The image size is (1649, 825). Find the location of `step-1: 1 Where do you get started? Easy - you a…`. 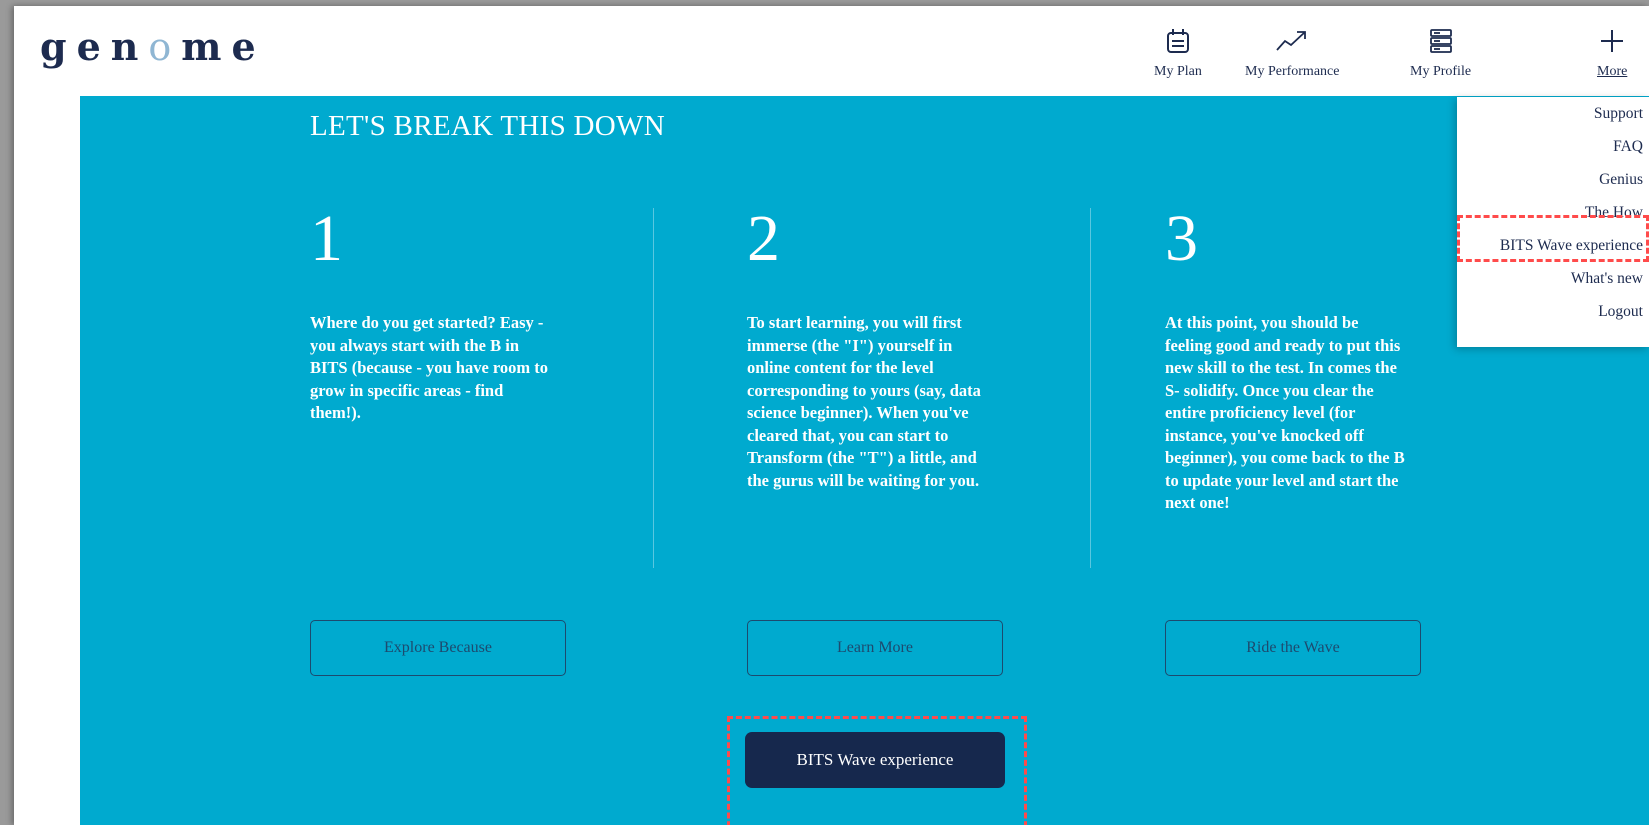

step-1: 1 Where do you get started? Easy - you a… is located at coordinates (465, 315).